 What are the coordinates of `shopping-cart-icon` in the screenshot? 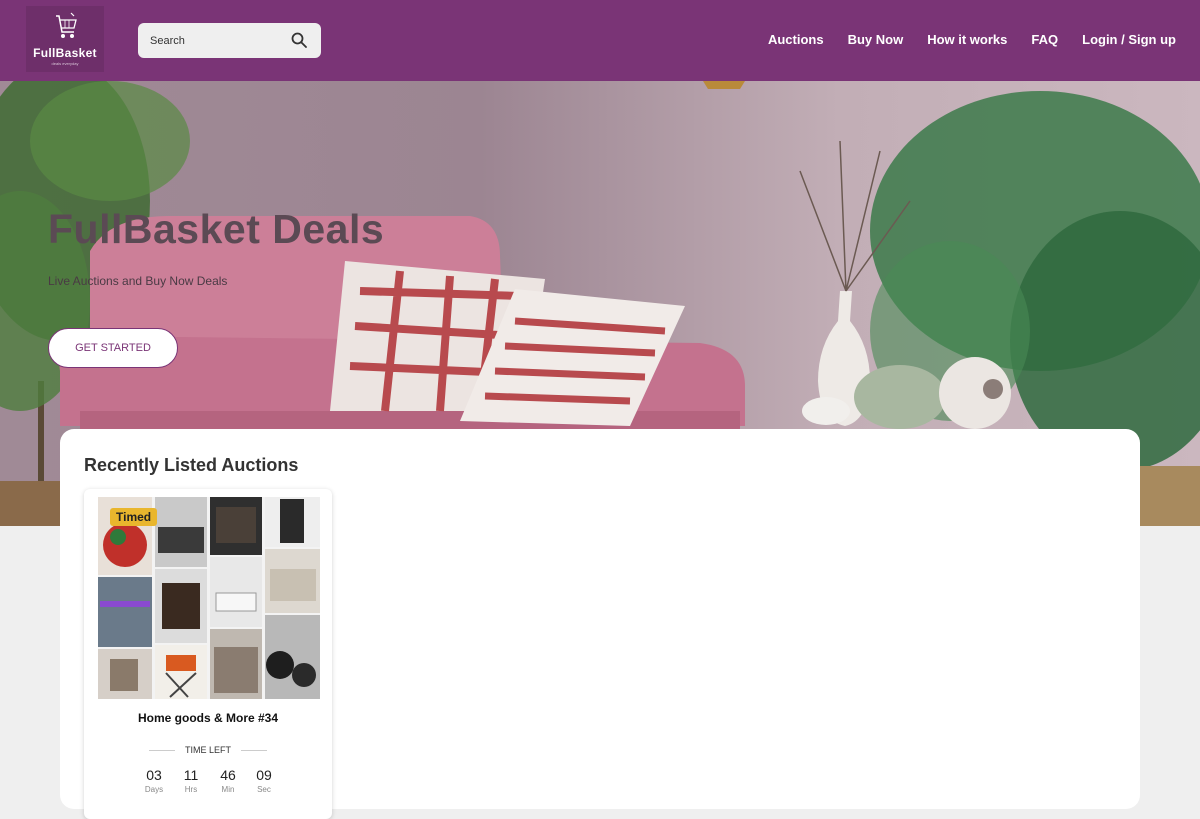 It's located at (66, 25).